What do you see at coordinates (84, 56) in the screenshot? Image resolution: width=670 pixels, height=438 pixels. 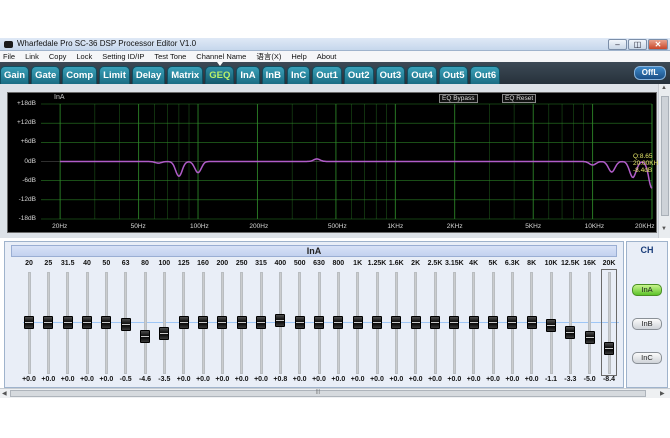 I see `menu-item-lock: Lock` at bounding box center [84, 56].